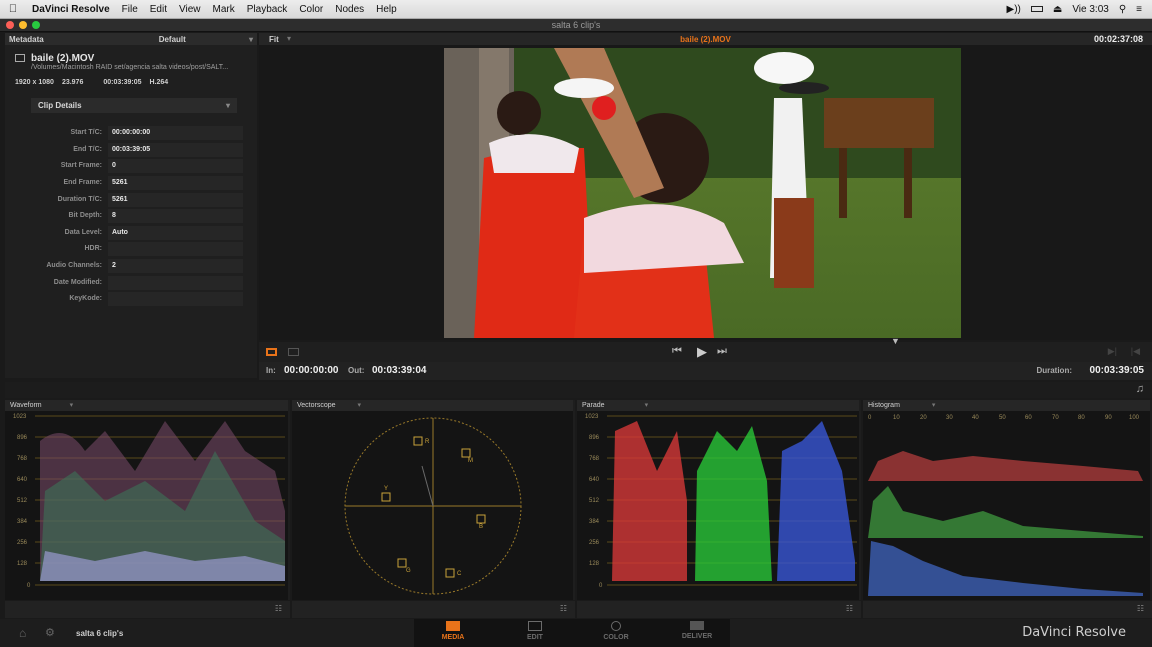 Image resolution: width=1152 pixels, height=647 pixels. I want to click on field-value: 2, so click(175, 265).